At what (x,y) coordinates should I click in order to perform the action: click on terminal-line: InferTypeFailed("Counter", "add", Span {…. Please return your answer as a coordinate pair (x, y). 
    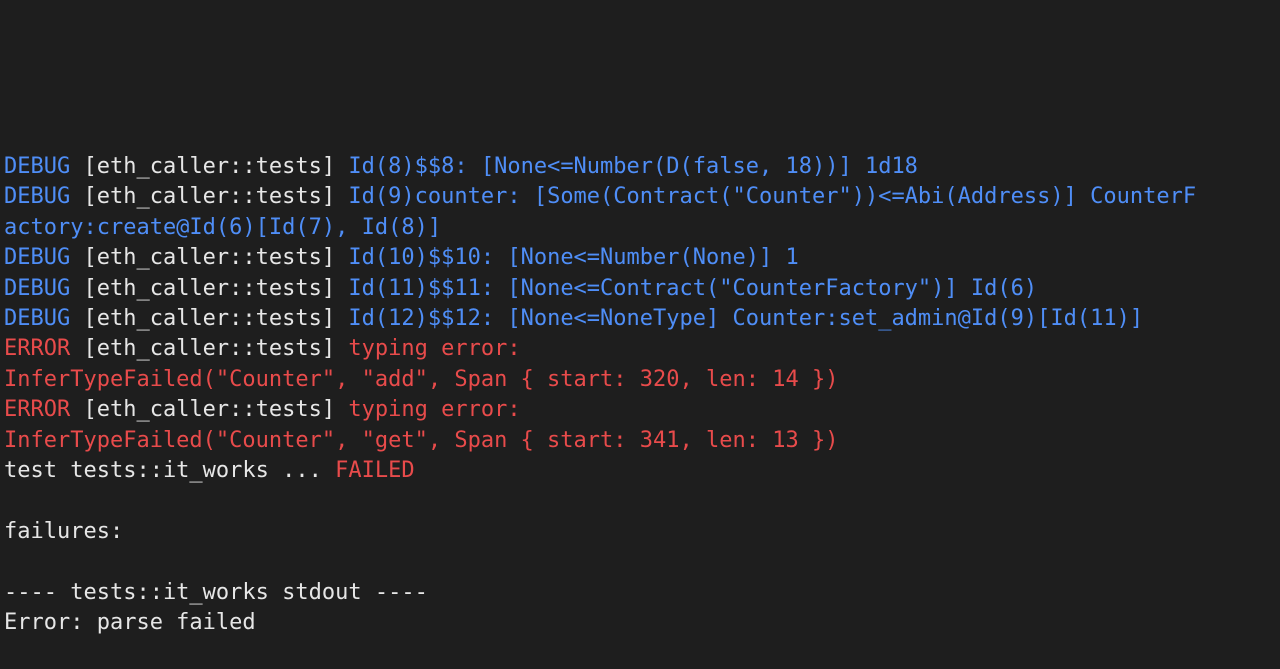
    Looking at the image, I should click on (640, 380).